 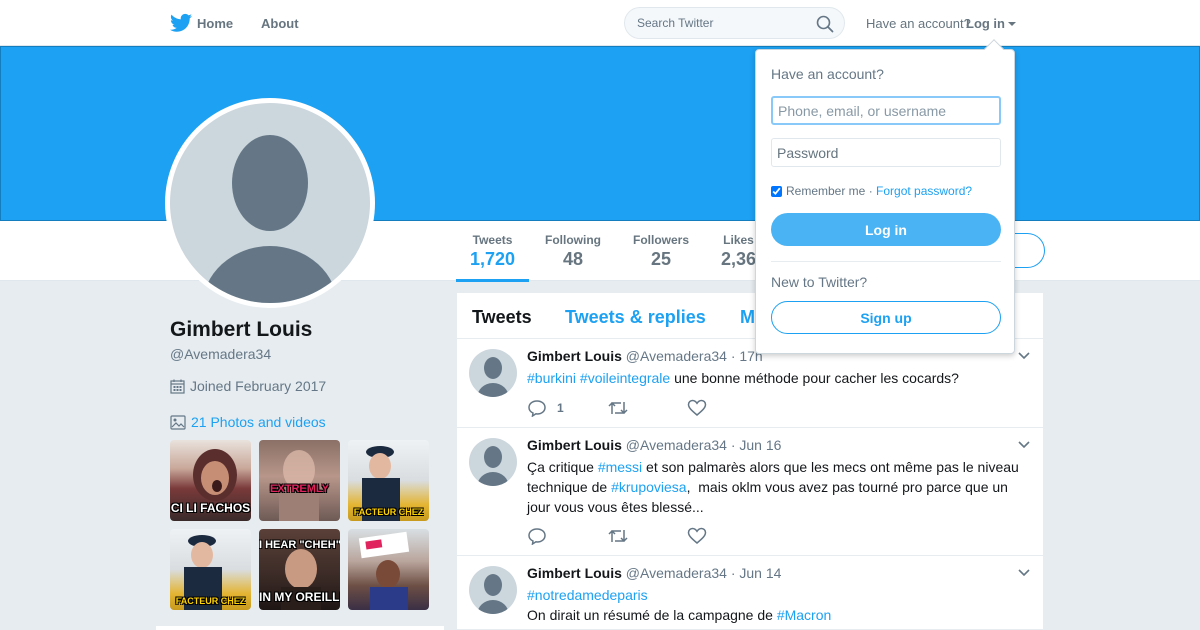 What do you see at coordinates (562, 467) in the screenshot?
I see `tweet-text-segment: Ça critique` at bounding box center [562, 467].